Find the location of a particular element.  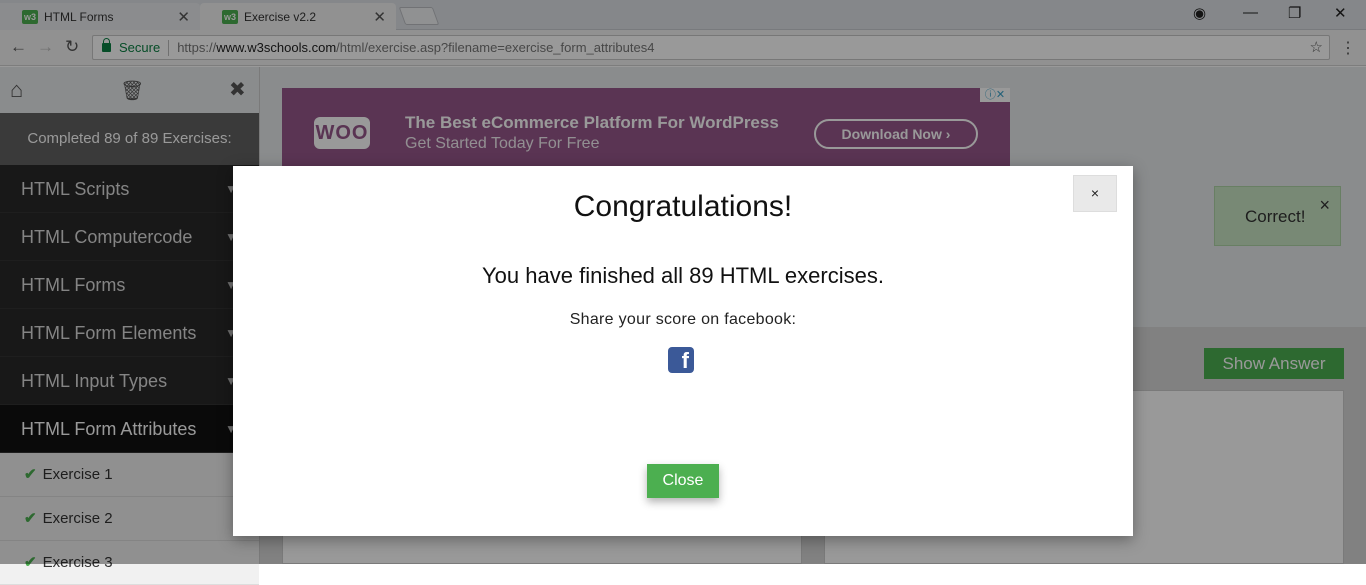

facebook-icon: f is located at coordinates (681, 360).